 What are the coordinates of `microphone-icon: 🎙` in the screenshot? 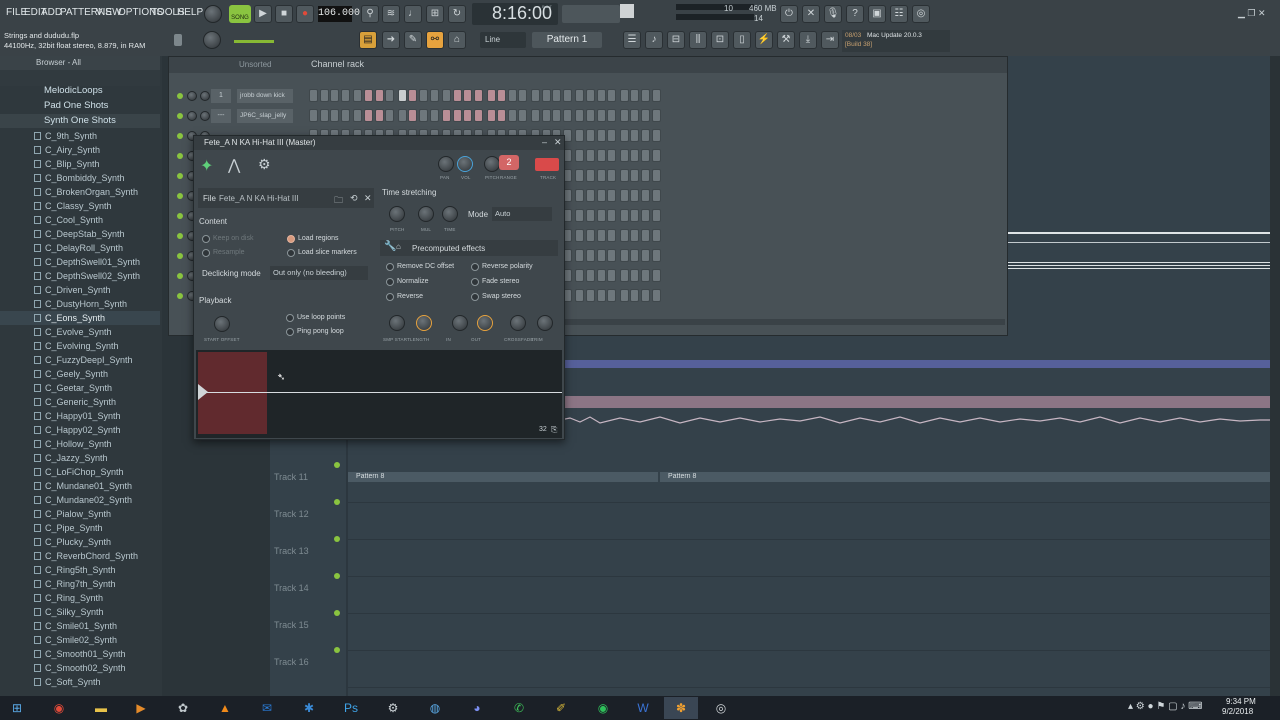 It's located at (833, 14).